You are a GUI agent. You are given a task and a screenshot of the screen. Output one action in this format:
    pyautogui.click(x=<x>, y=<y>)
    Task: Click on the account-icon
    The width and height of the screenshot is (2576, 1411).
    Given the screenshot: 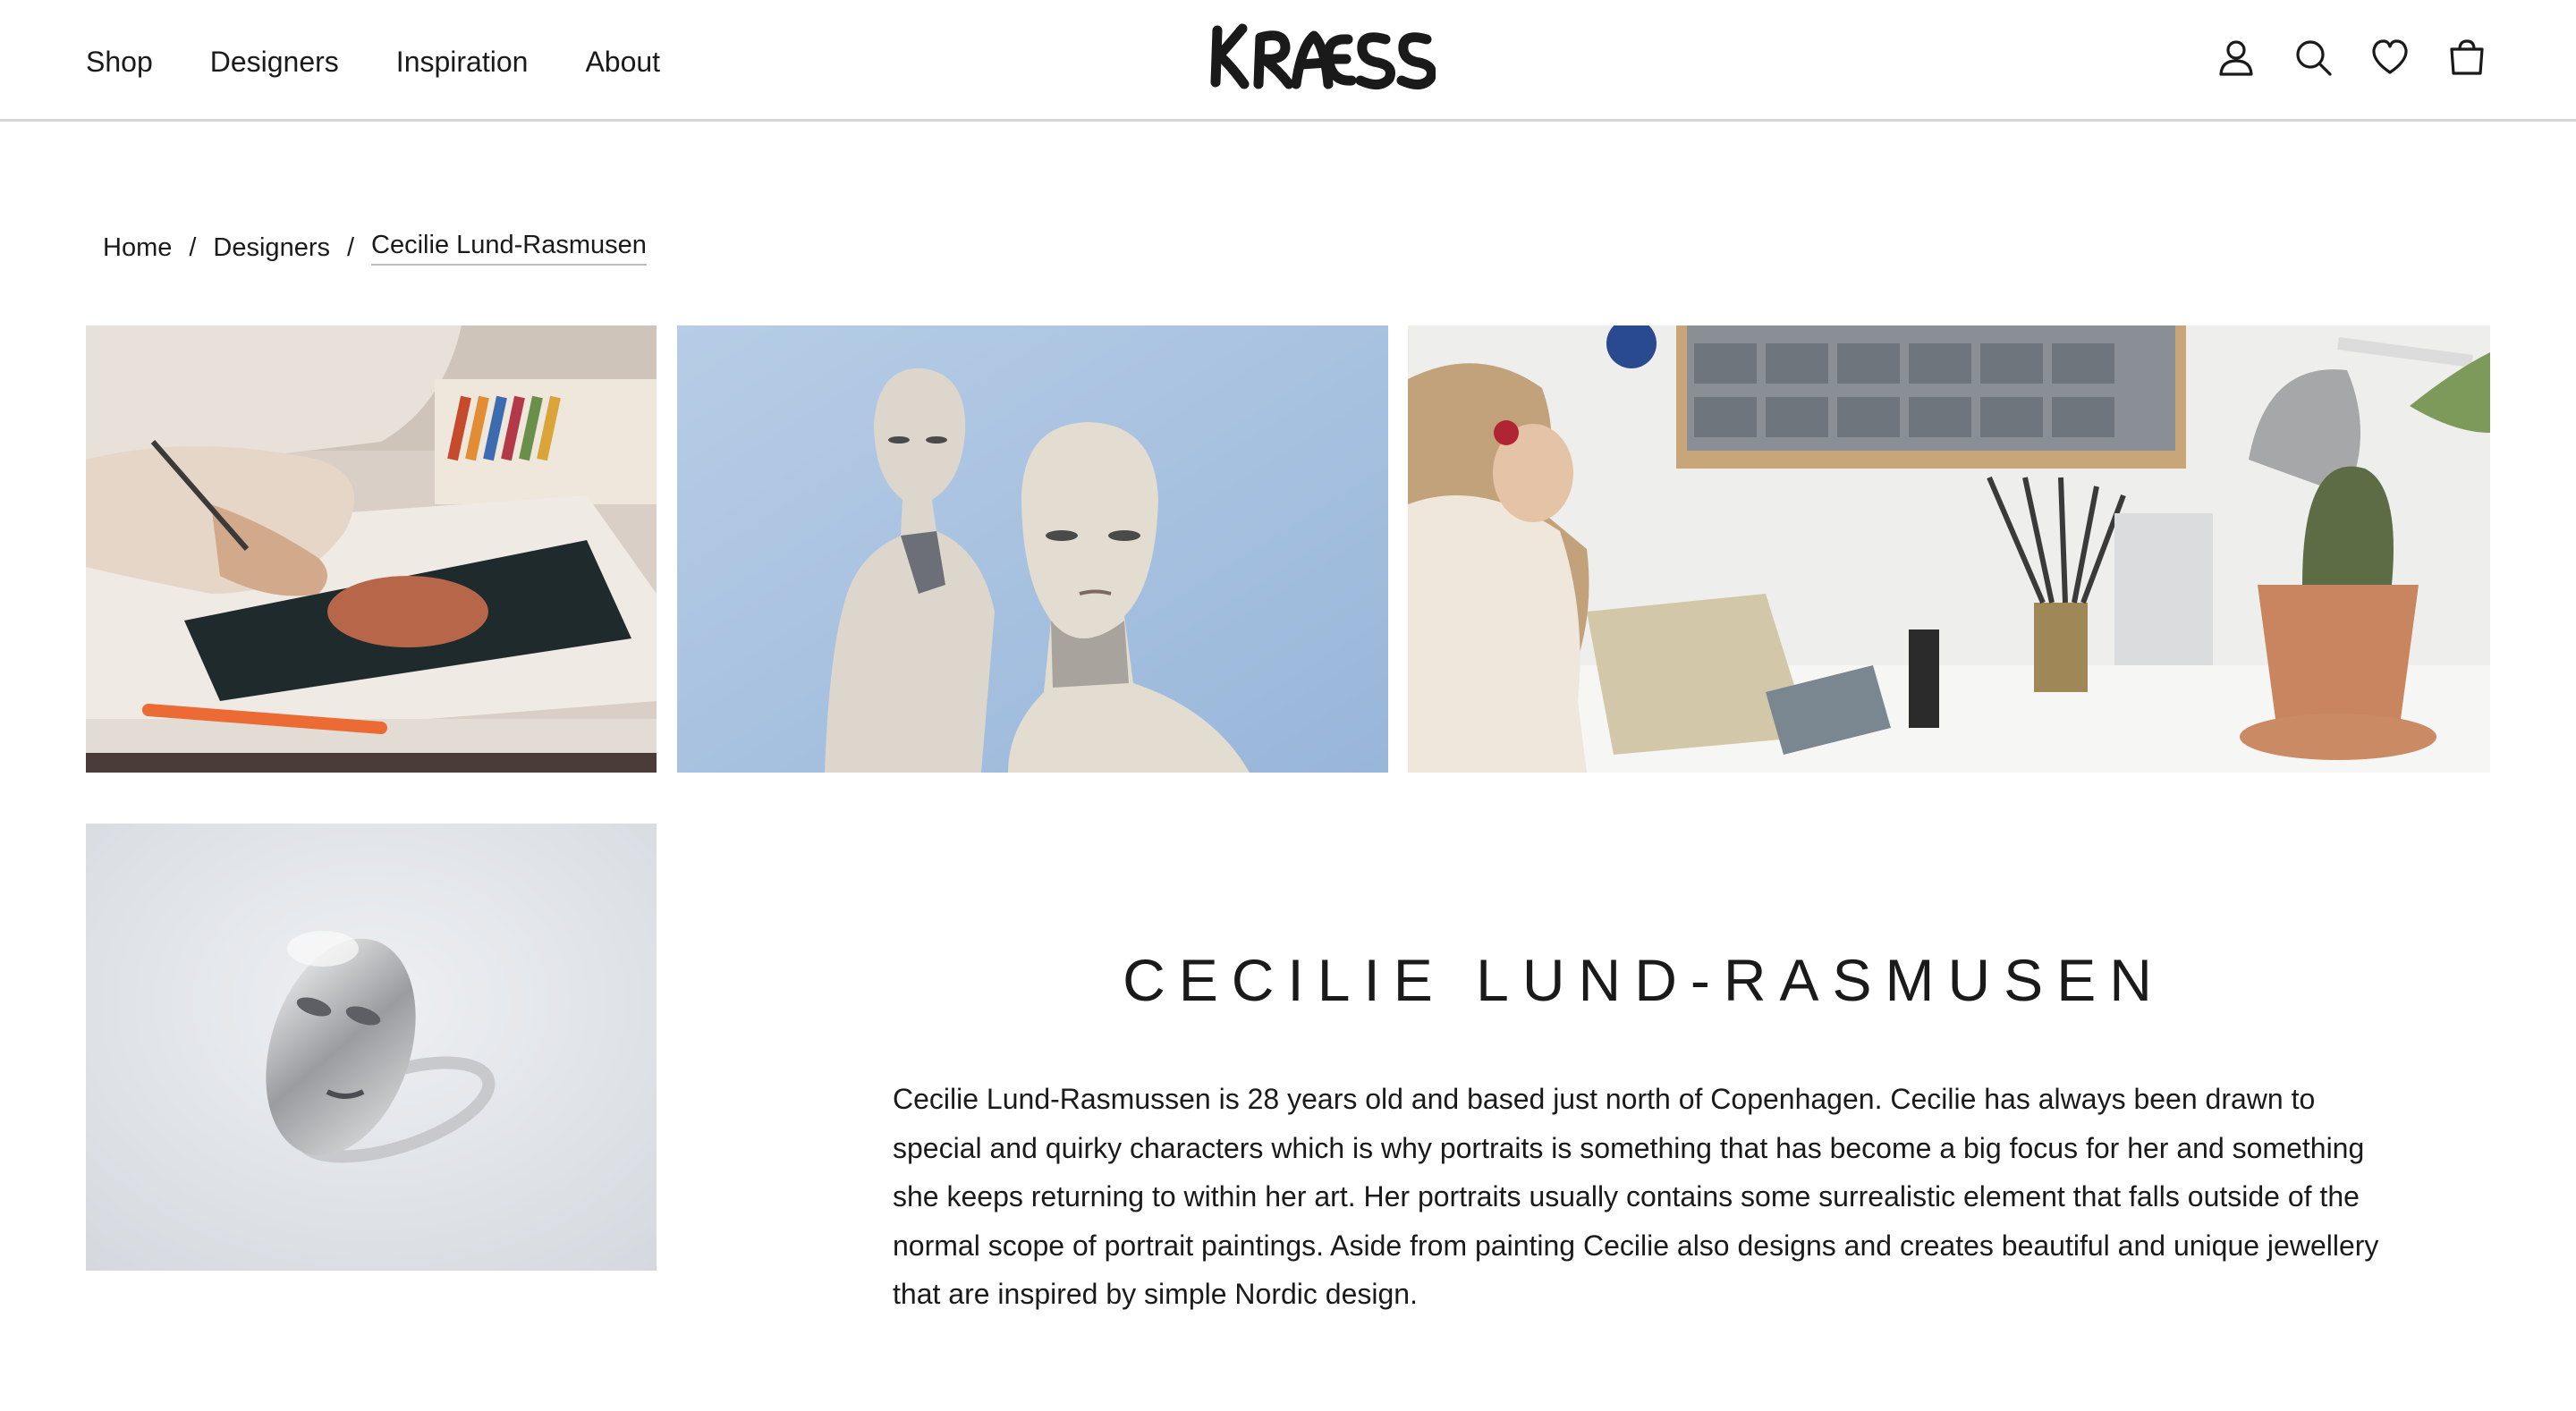 What is the action you would take?
    pyautogui.click(x=2236, y=57)
    